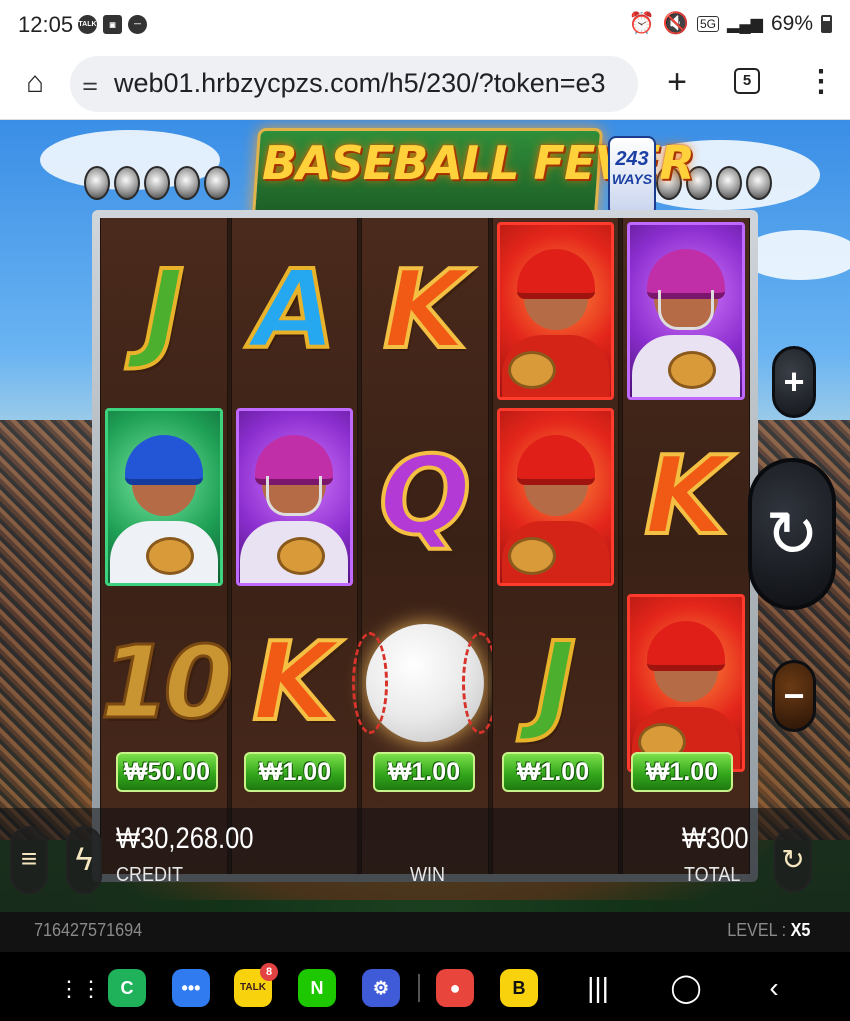 The width and height of the screenshot is (850, 1021). I want to click on battery-percent: 69%, so click(791, 23).